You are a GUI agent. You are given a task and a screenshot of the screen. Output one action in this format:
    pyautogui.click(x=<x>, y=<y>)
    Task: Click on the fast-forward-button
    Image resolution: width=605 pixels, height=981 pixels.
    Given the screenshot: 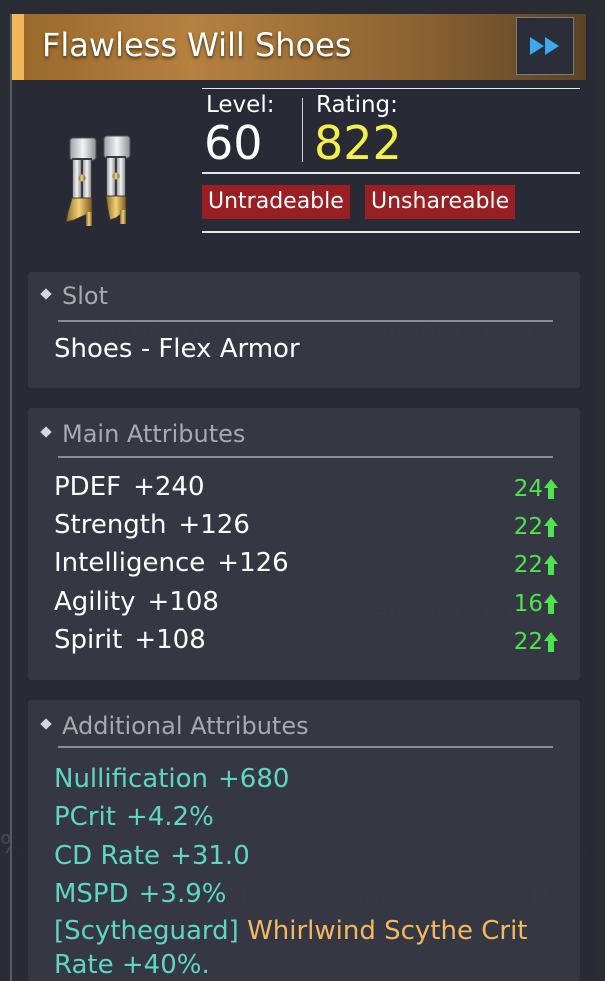 What is the action you would take?
    pyautogui.click(x=545, y=46)
    